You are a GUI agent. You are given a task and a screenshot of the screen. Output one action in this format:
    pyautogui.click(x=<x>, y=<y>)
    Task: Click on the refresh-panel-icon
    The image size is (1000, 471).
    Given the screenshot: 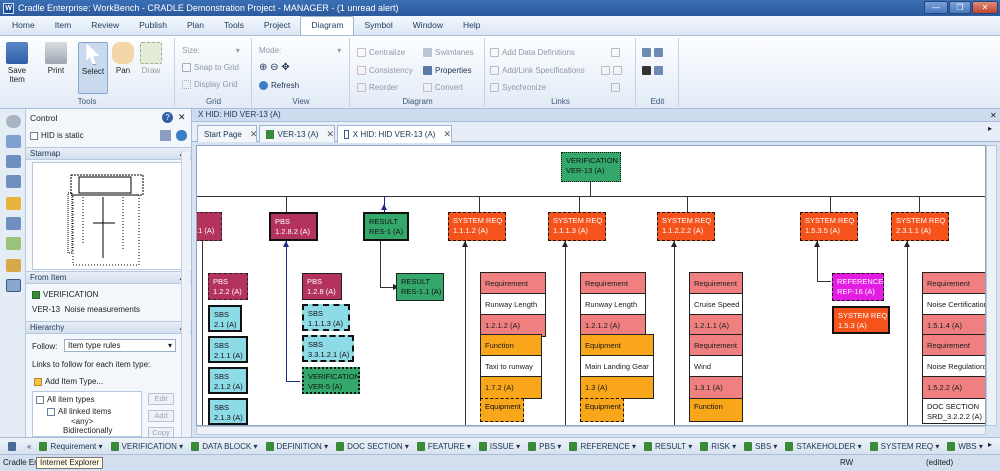 What is the action you would take?
    pyautogui.click(x=181, y=135)
    